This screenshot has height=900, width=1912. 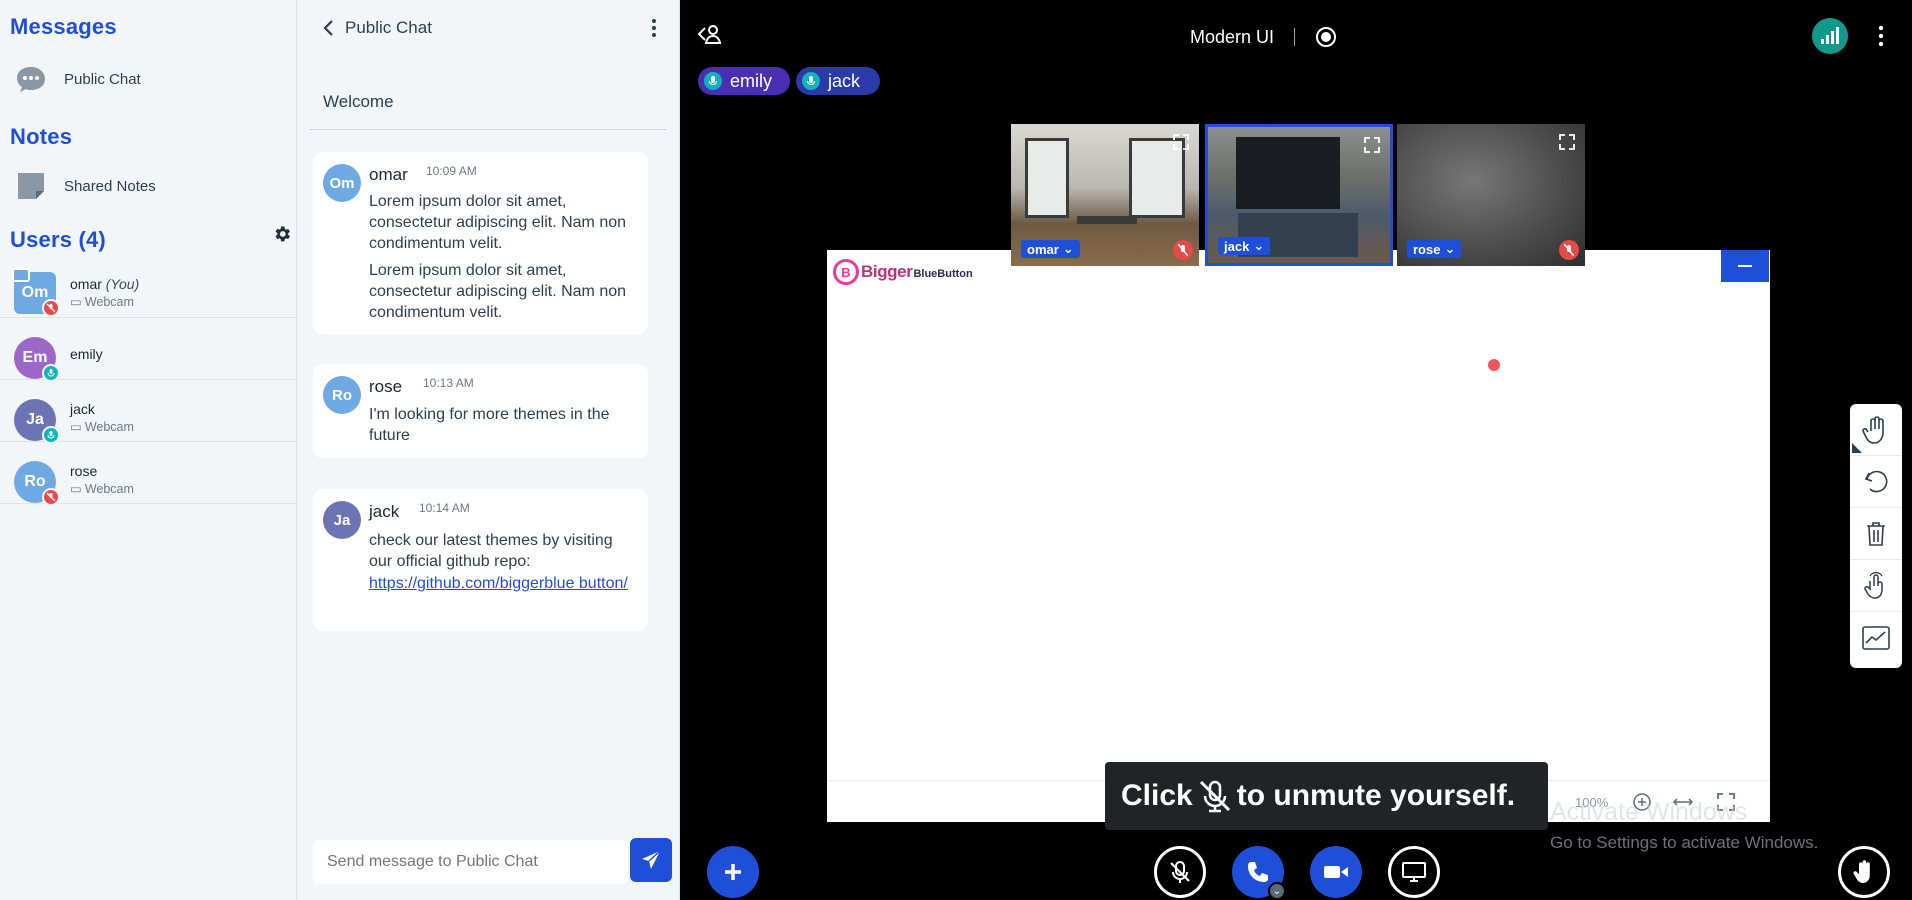 I want to click on chat-message-input, so click(x=470, y=862).